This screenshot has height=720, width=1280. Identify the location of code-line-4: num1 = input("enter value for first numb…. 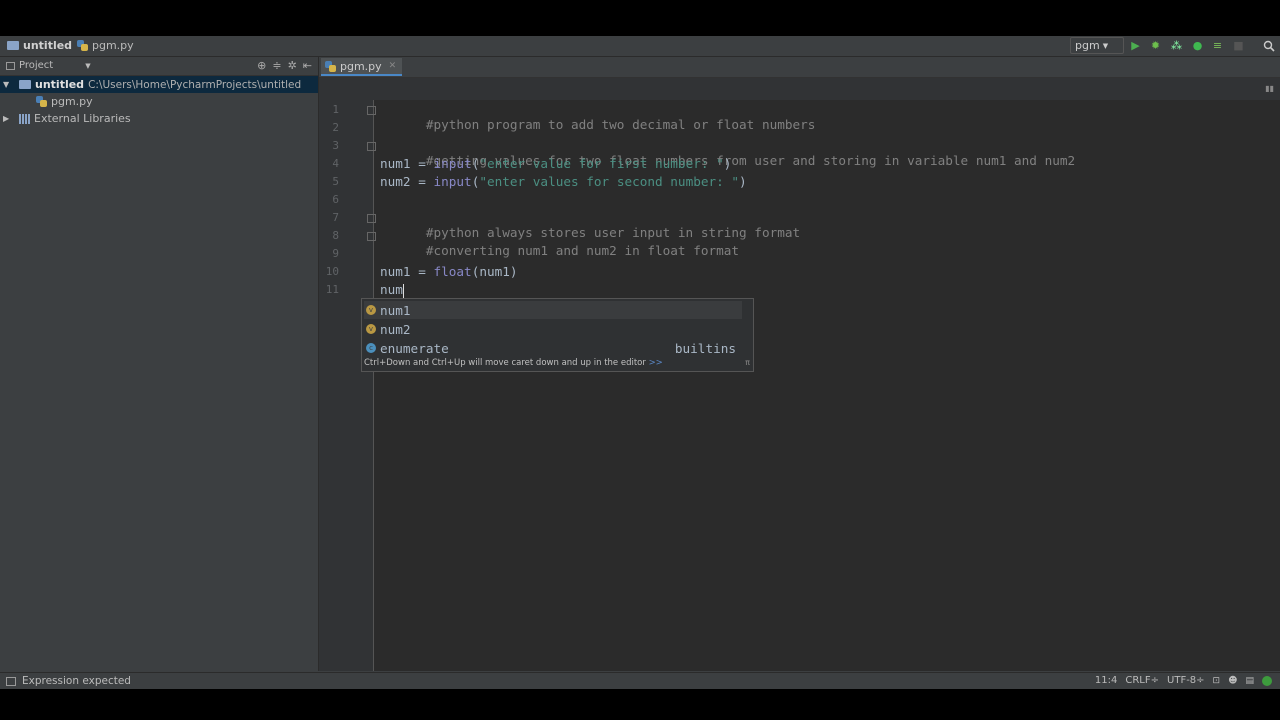
(555, 163).